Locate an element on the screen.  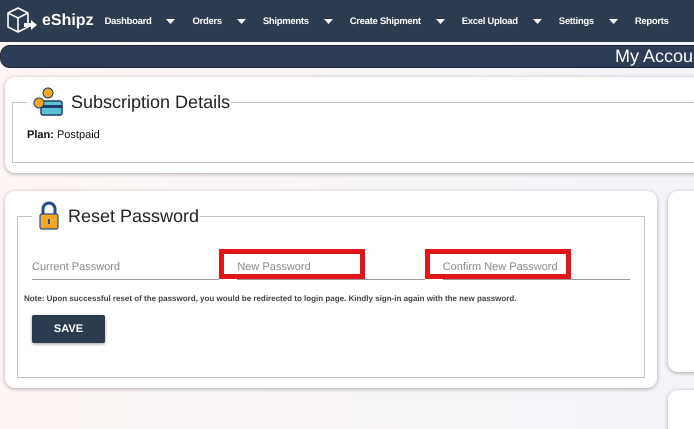
payment-card-icon is located at coordinates (48, 102).